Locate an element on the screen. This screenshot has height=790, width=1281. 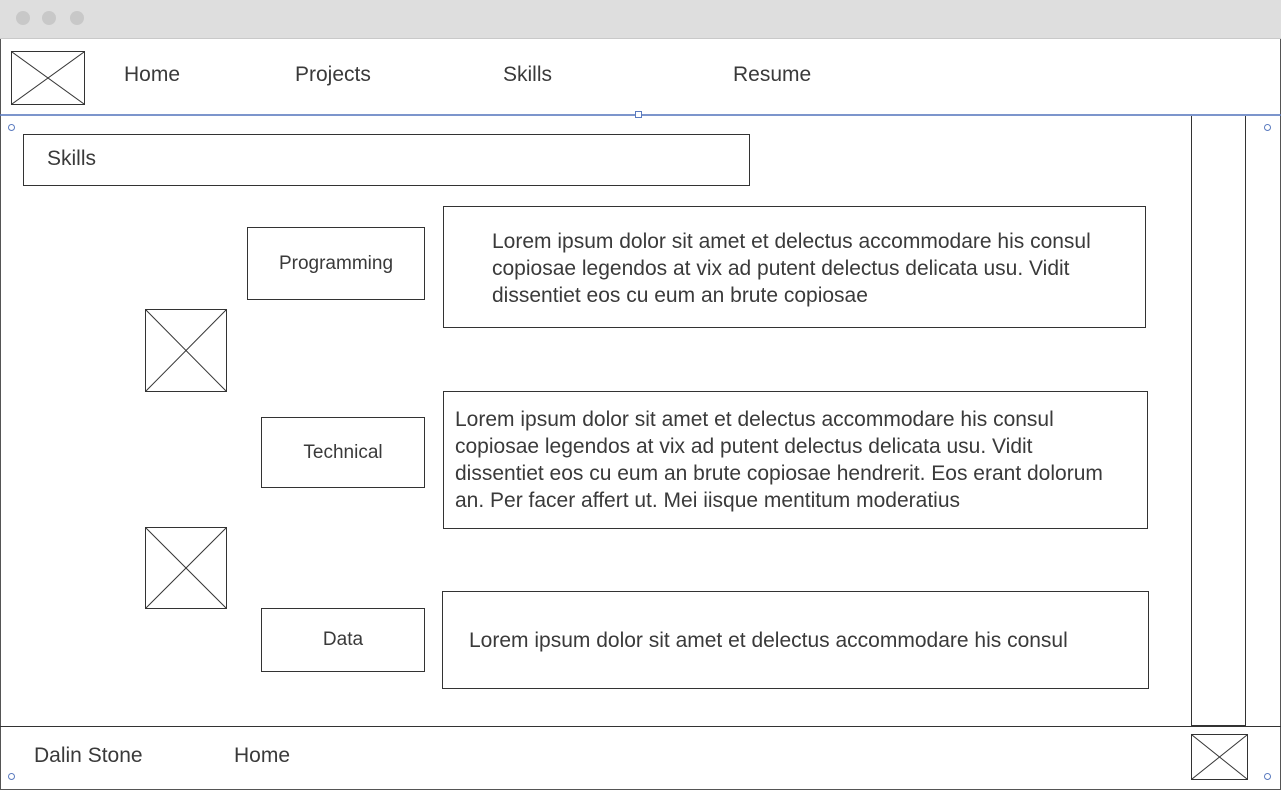
footer-name: Dalin Stone is located at coordinates (88, 755).